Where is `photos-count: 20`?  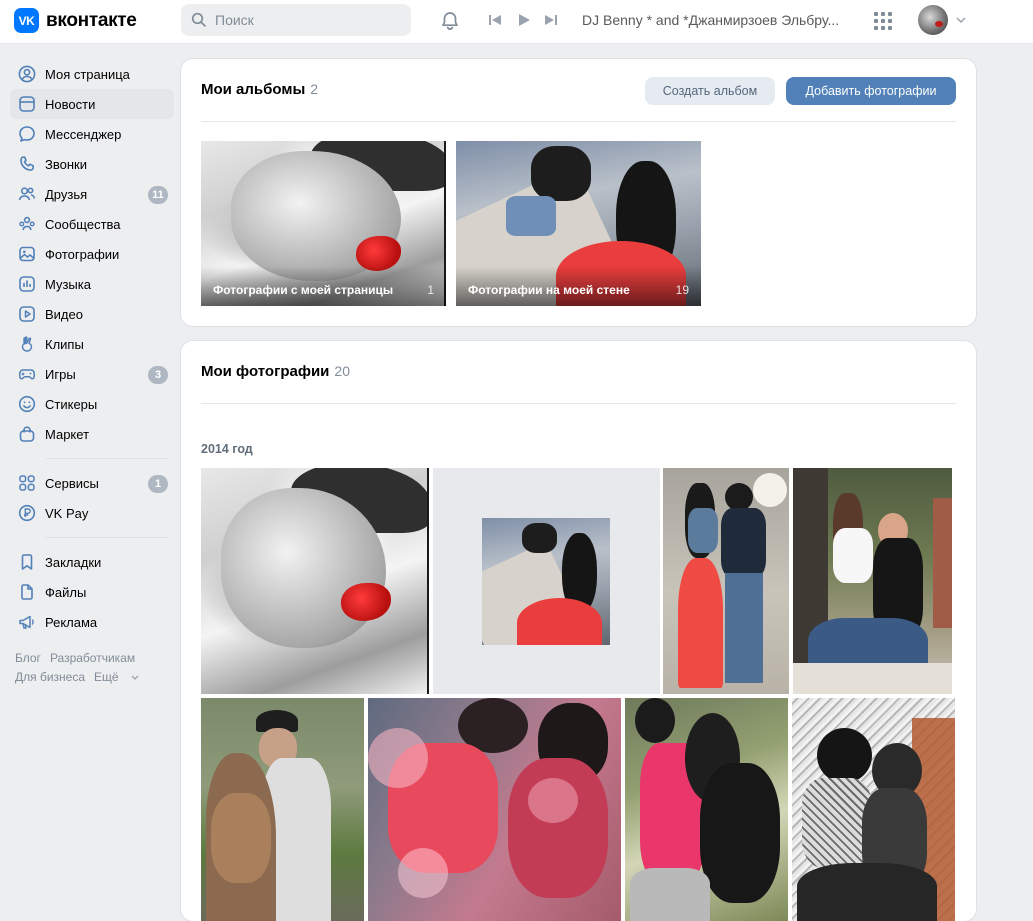 photos-count: 20 is located at coordinates (342, 371).